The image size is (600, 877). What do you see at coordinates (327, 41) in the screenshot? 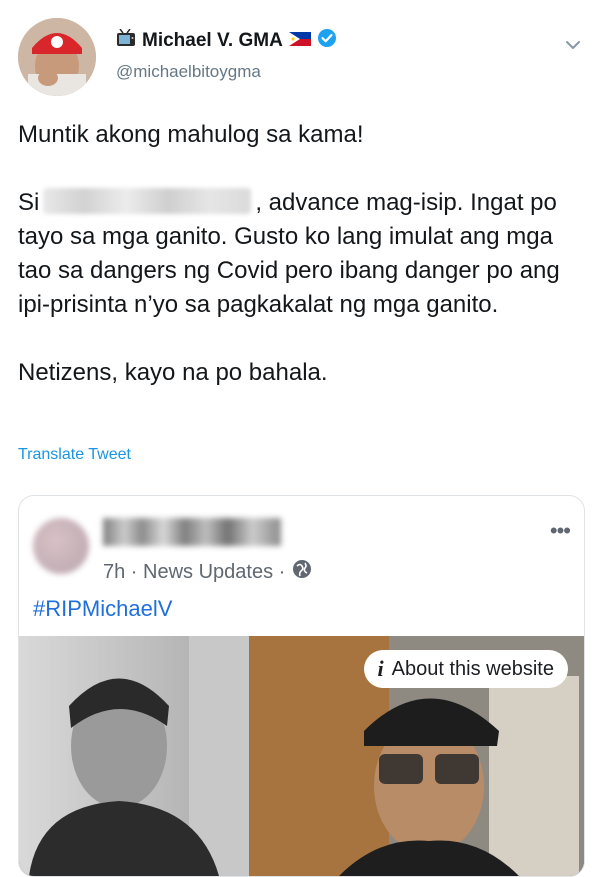
I see `verified-badge-icon` at bounding box center [327, 41].